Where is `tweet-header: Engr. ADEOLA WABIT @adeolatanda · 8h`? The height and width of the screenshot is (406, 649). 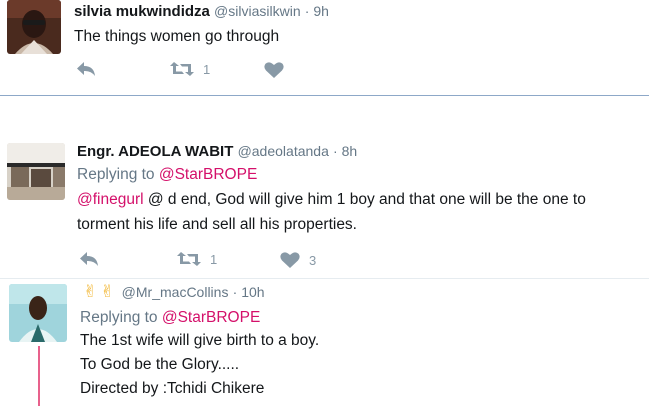 tweet-header: Engr. ADEOLA WABIT @adeolatanda · 8h is located at coordinates (217, 151).